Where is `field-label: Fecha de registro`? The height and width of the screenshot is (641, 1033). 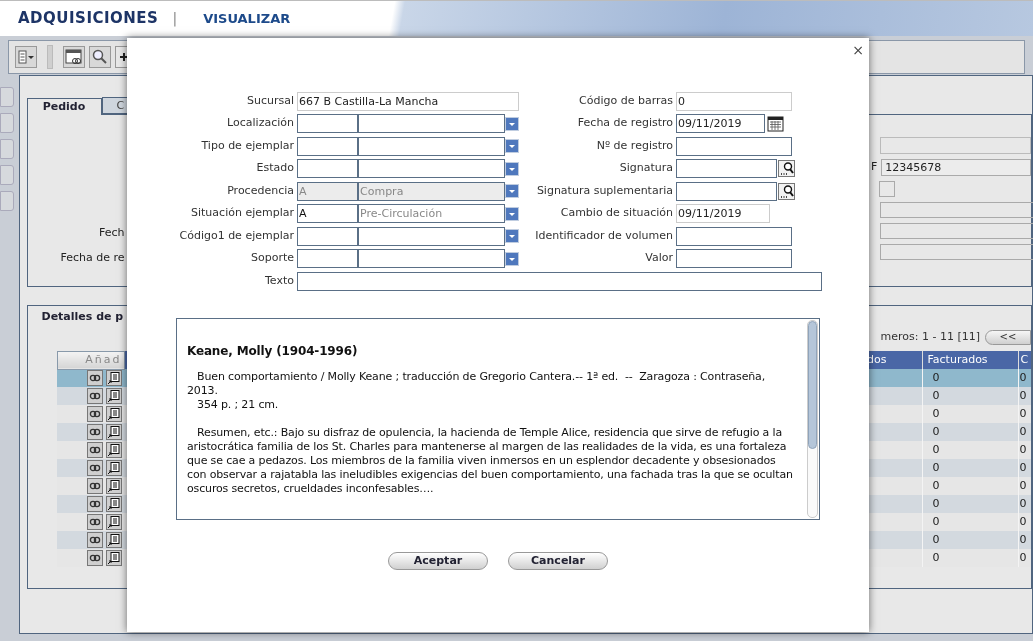 field-label: Fecha de registro is located at coordinates (625, 123).